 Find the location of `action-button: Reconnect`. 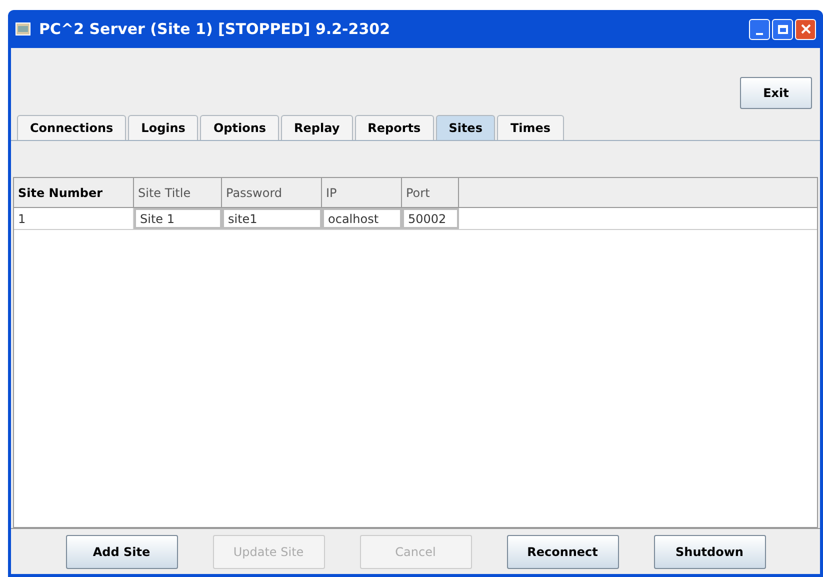

action-button: Reconnect is located at coordinates (562, 551).